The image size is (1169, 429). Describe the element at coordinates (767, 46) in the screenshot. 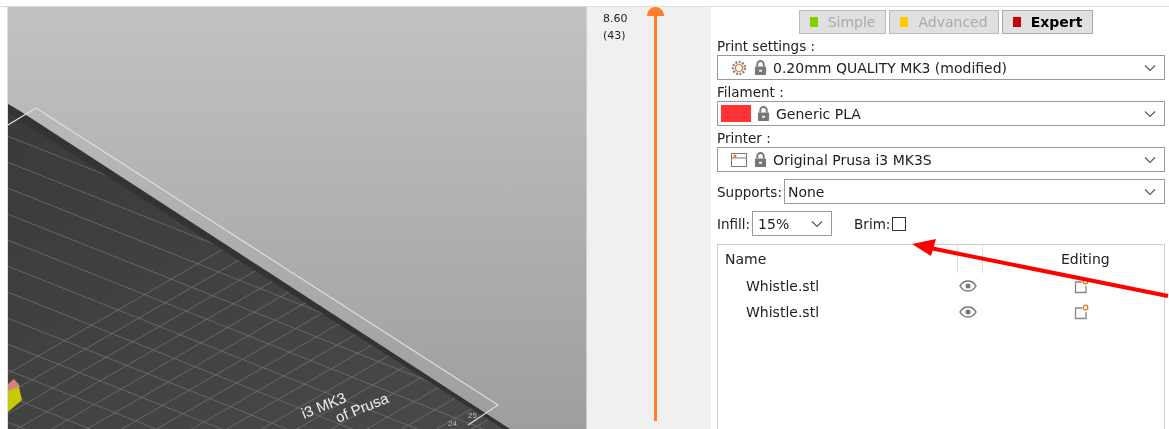

I see `preset-label: Print settings :` at that location.